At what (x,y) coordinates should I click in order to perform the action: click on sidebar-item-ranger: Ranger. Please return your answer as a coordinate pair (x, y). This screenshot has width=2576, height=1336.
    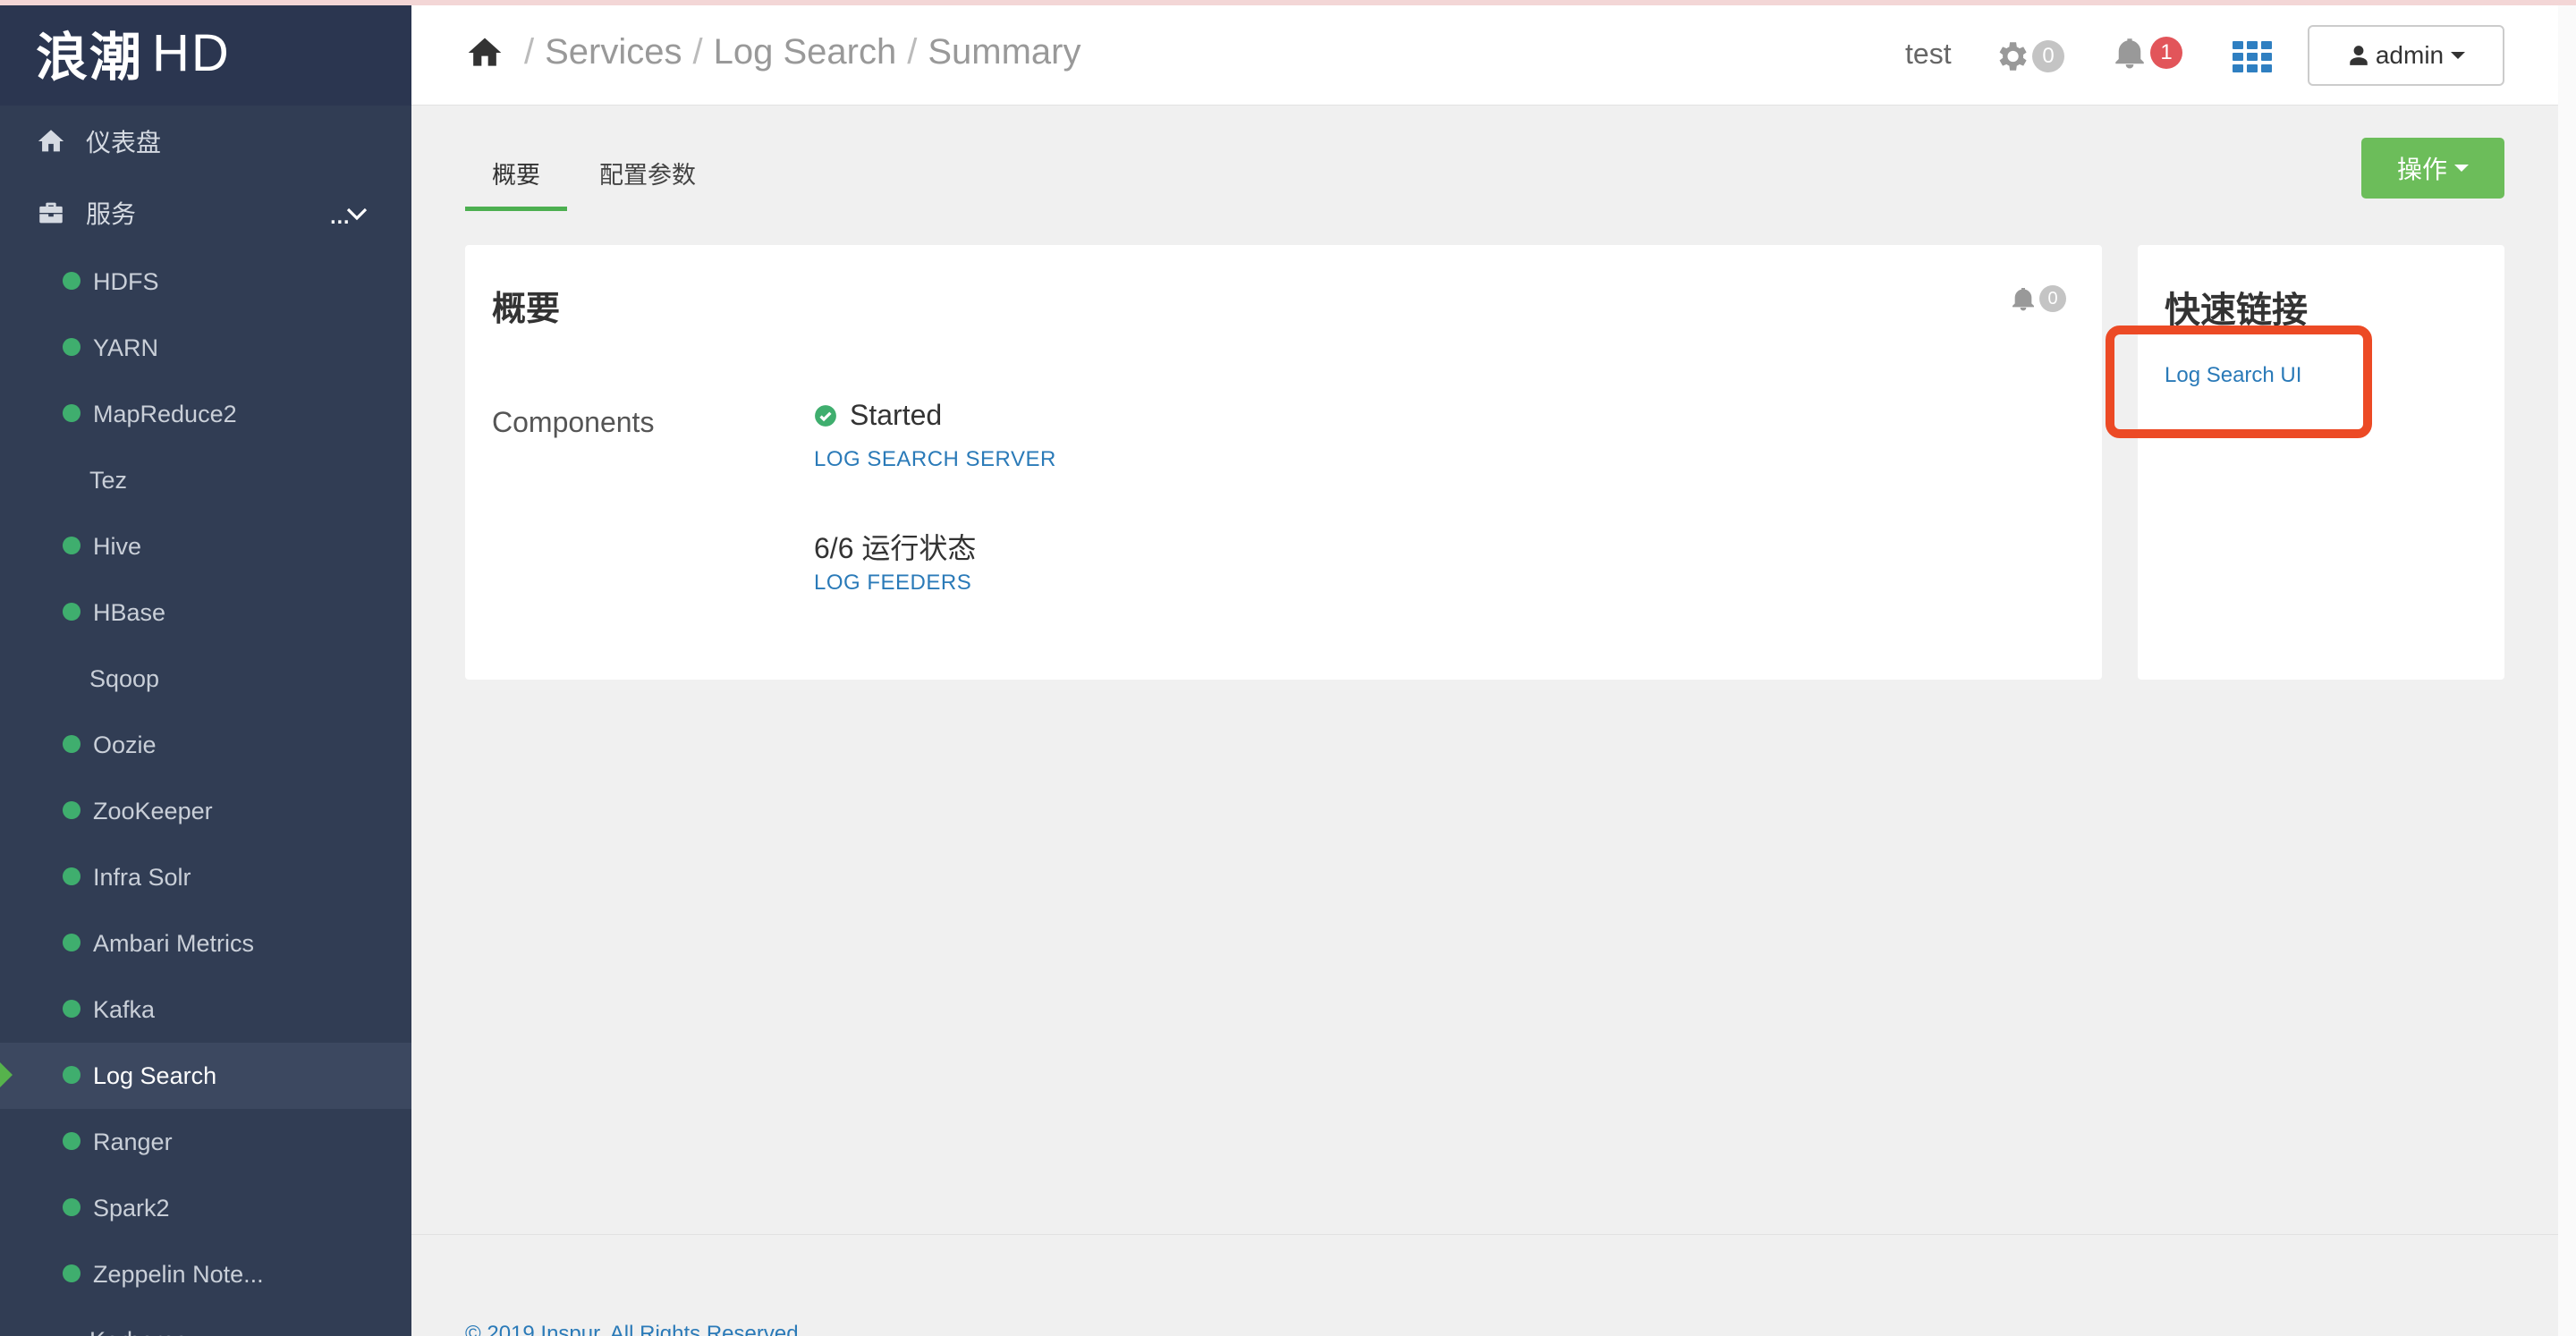
    Looking at the image, I should click on (205, 1142).